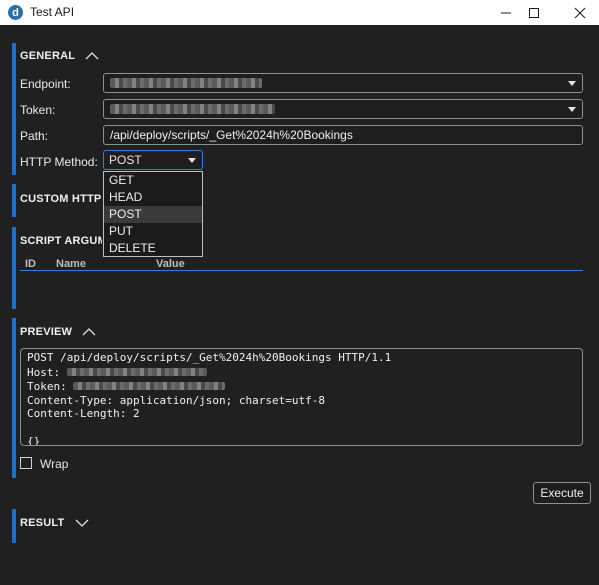  What do you see at coordinates (47, 372) in the screenshot?
I see `host-header-label: Host:` at bounding box center [47, 372].